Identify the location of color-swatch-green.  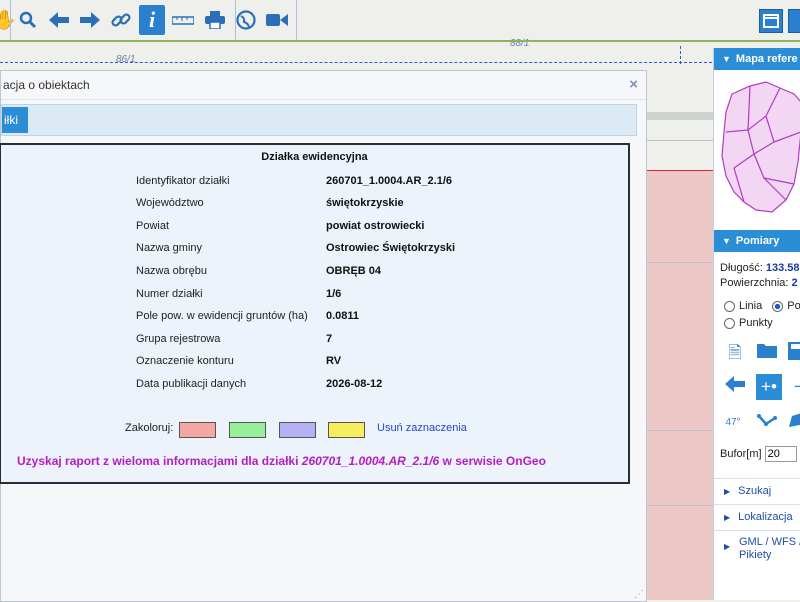
(247, 430).